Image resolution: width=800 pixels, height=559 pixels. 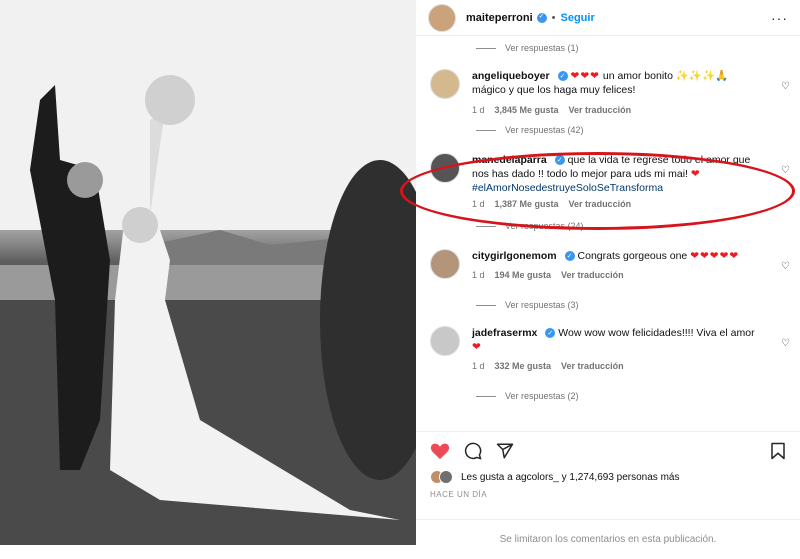 What do you see at coordinates (778, 451) in the screenshot?
I see `bookmark-icon` at bounding box center [778, 451].